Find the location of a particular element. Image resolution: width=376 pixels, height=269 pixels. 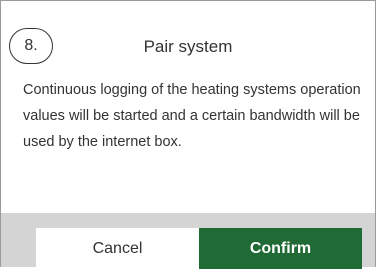

cancel-button: Cancel is located at coordinates (117, 248).